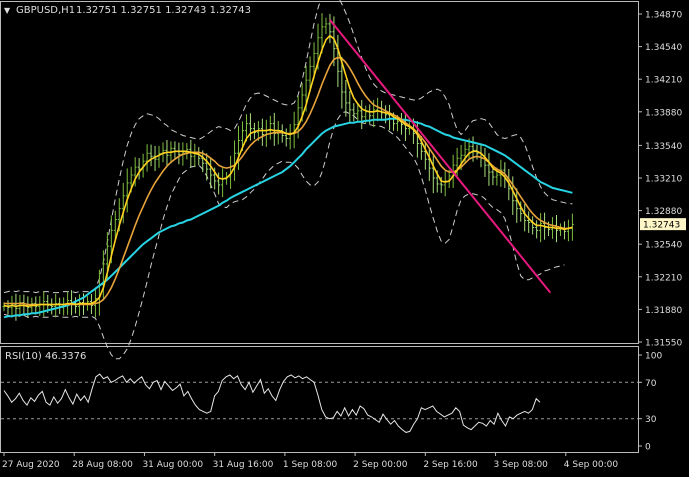 Image resolution: width=689 pixels, height=477 pixels. I want to click on time-tick-label: 4 Sep 00:00, so click(591, 465).